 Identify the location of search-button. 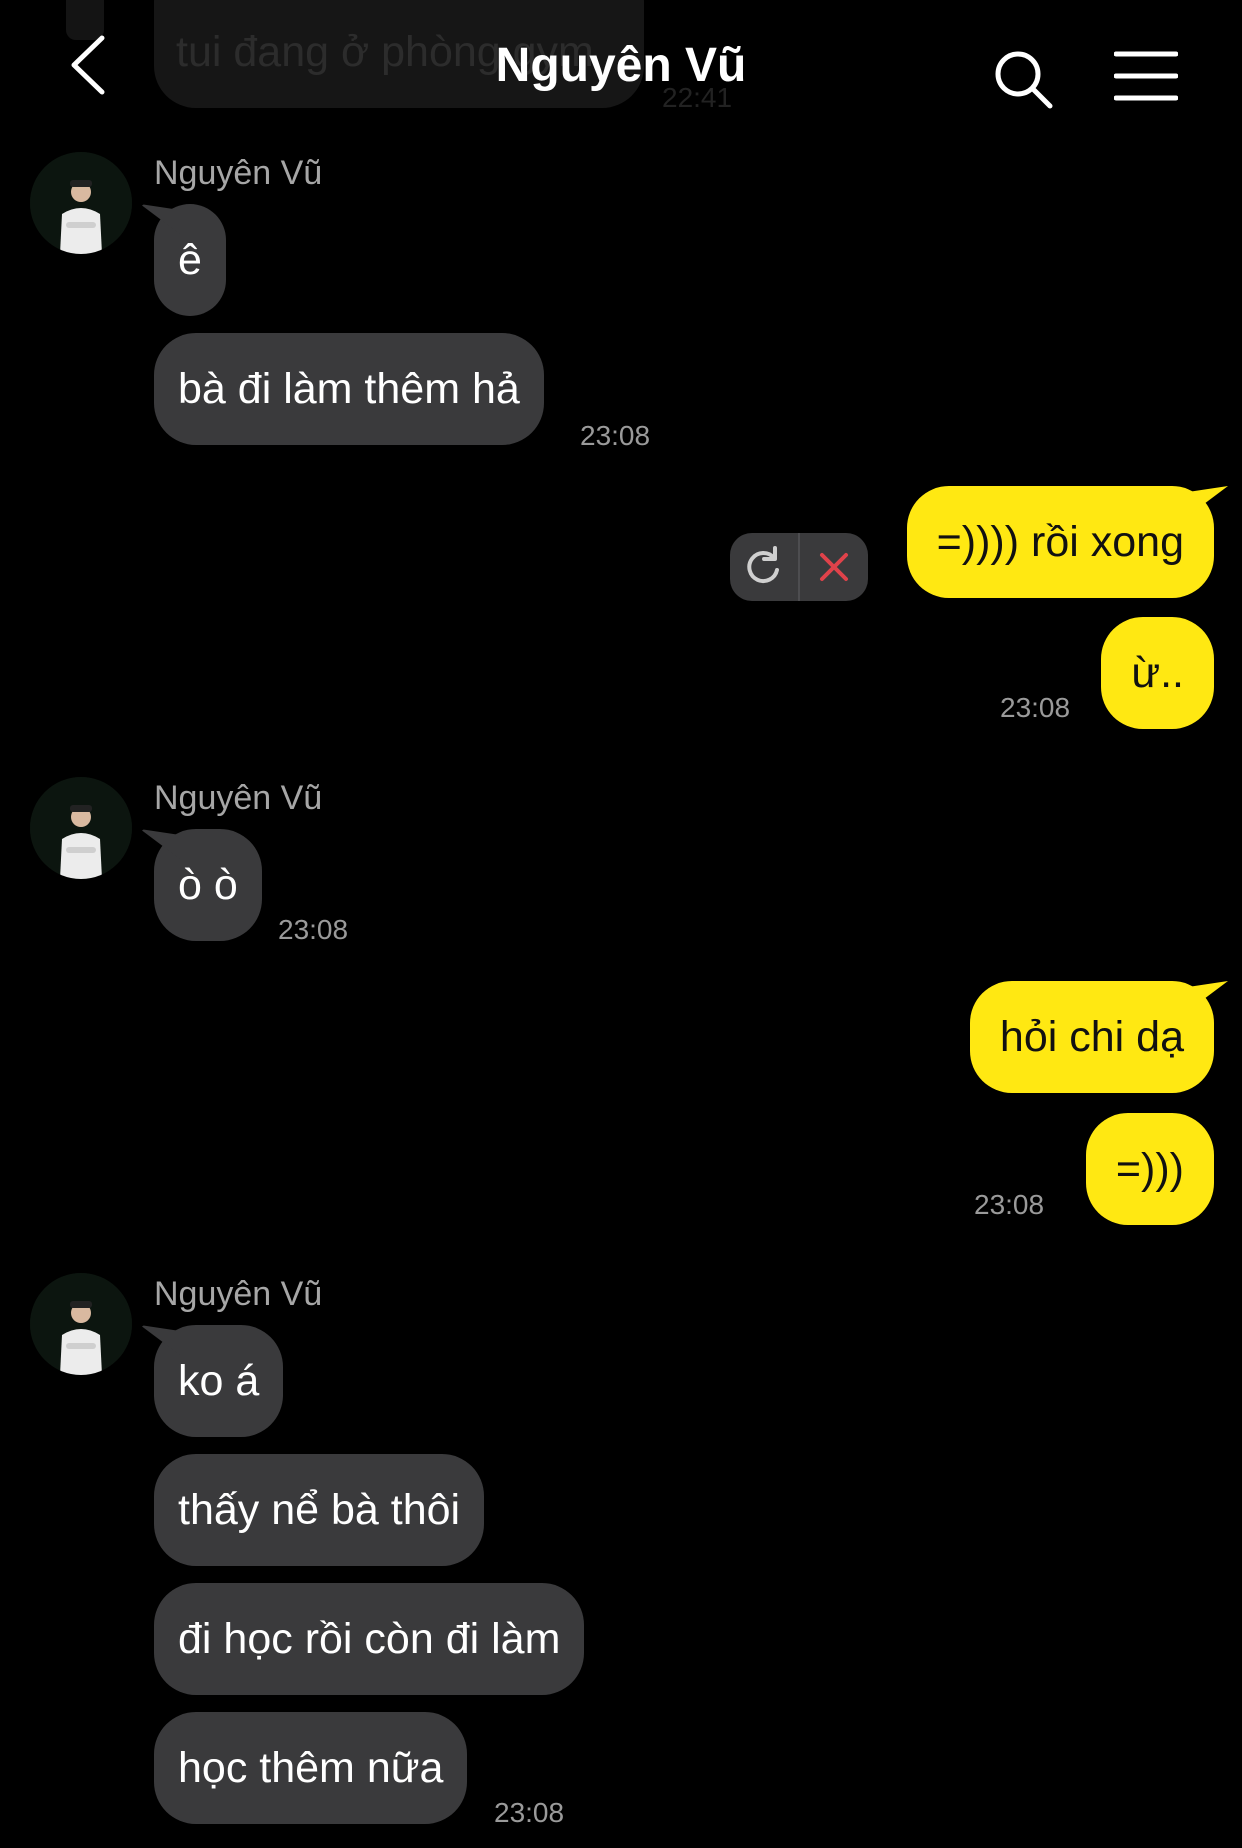
(1023, 79).